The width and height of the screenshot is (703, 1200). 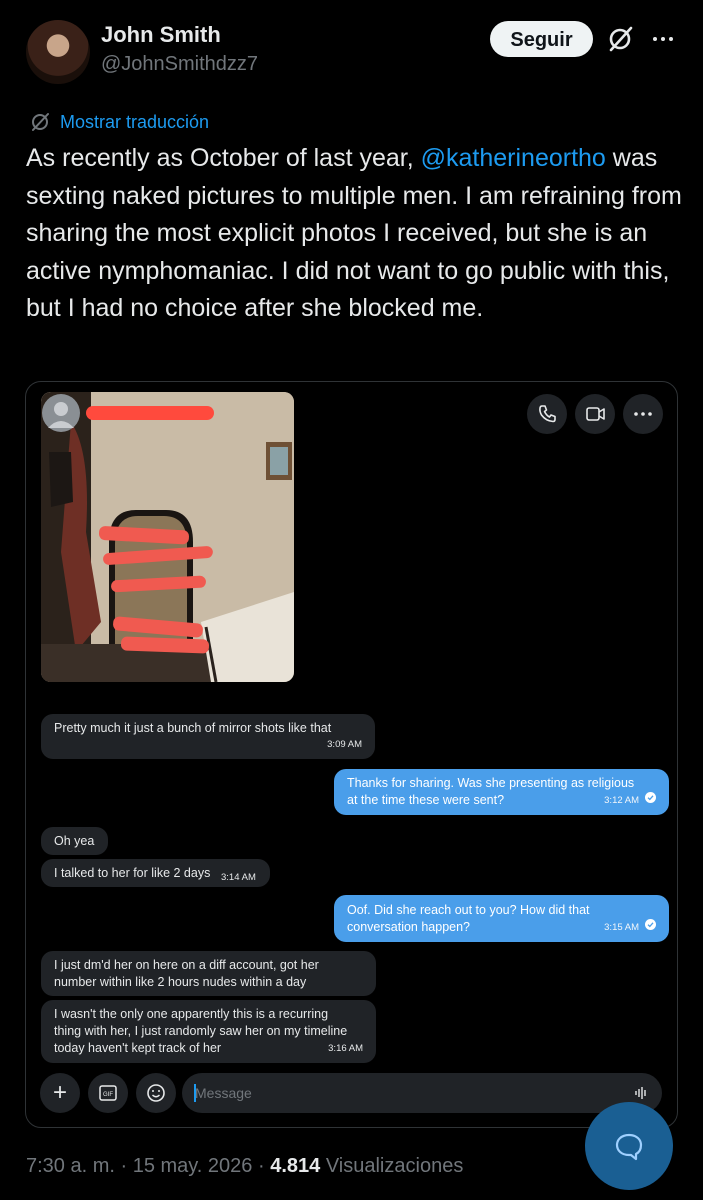 I want to click on reply-bubble-icon, so click(x=629, y=1148).